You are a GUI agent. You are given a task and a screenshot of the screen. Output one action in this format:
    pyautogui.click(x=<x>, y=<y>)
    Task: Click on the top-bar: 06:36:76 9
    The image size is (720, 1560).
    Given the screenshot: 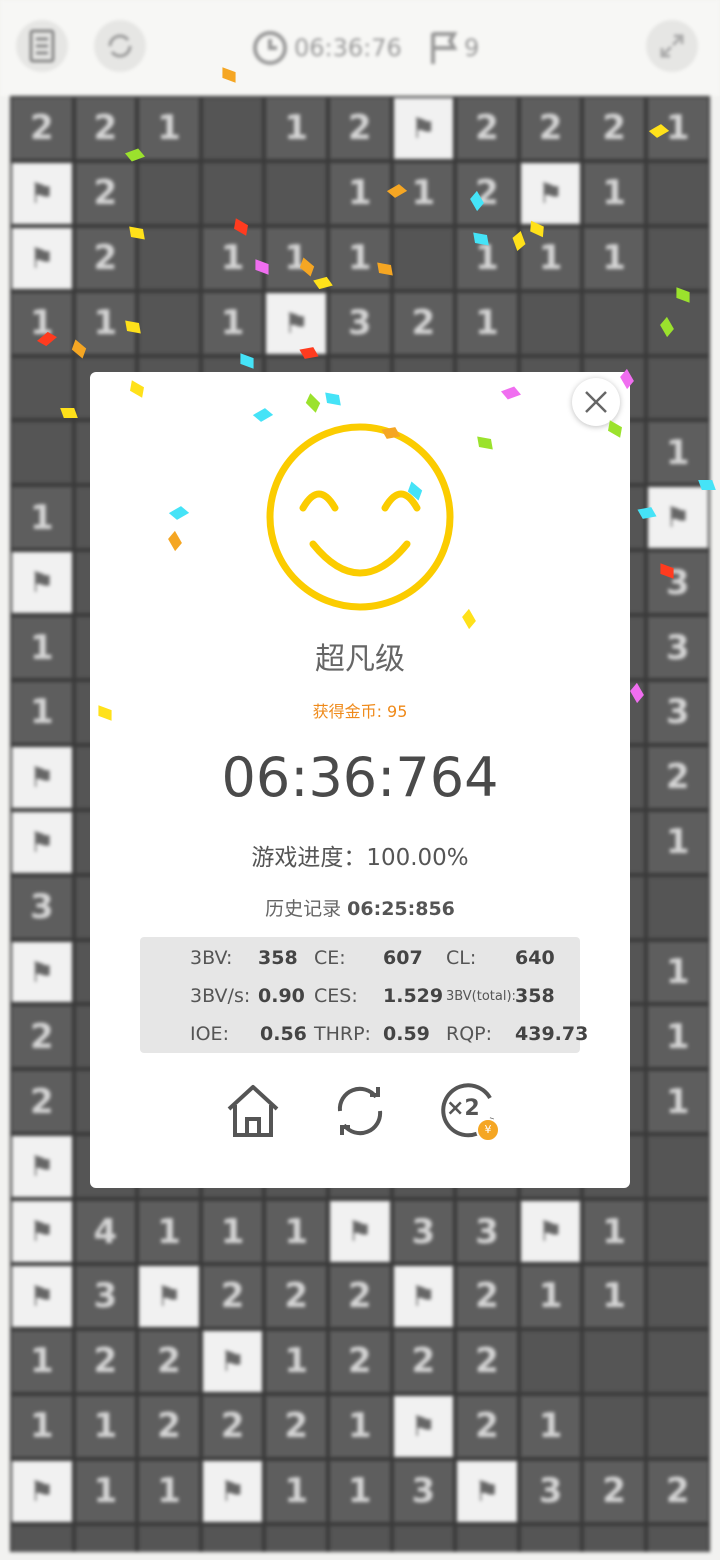 What is the action you would take?
    pyautogui.click(x=360, y=48)
    